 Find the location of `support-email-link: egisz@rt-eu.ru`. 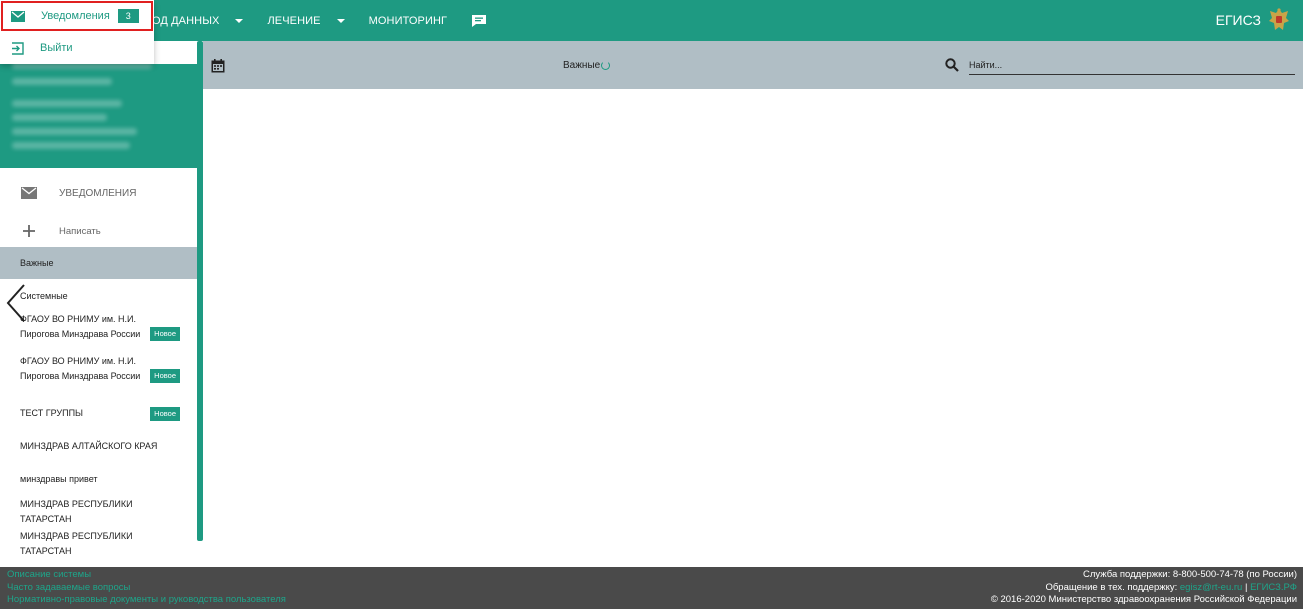

support-email-link: egisz@rt-eu.ru is located at coordinates (1211, 587).